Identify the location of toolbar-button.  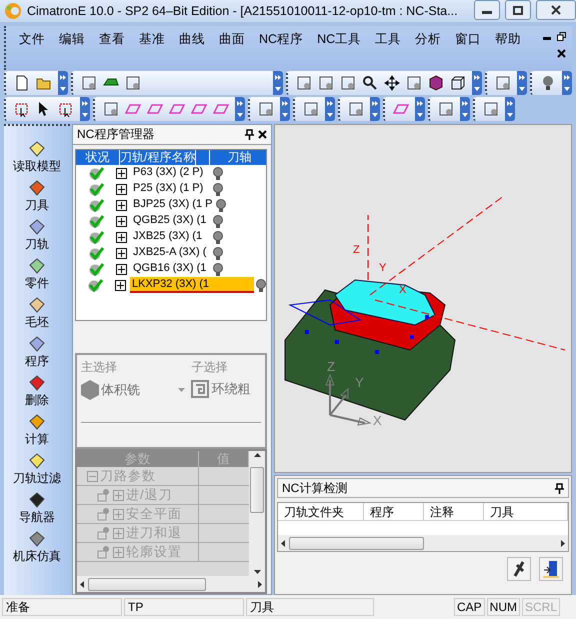
(392, 83).